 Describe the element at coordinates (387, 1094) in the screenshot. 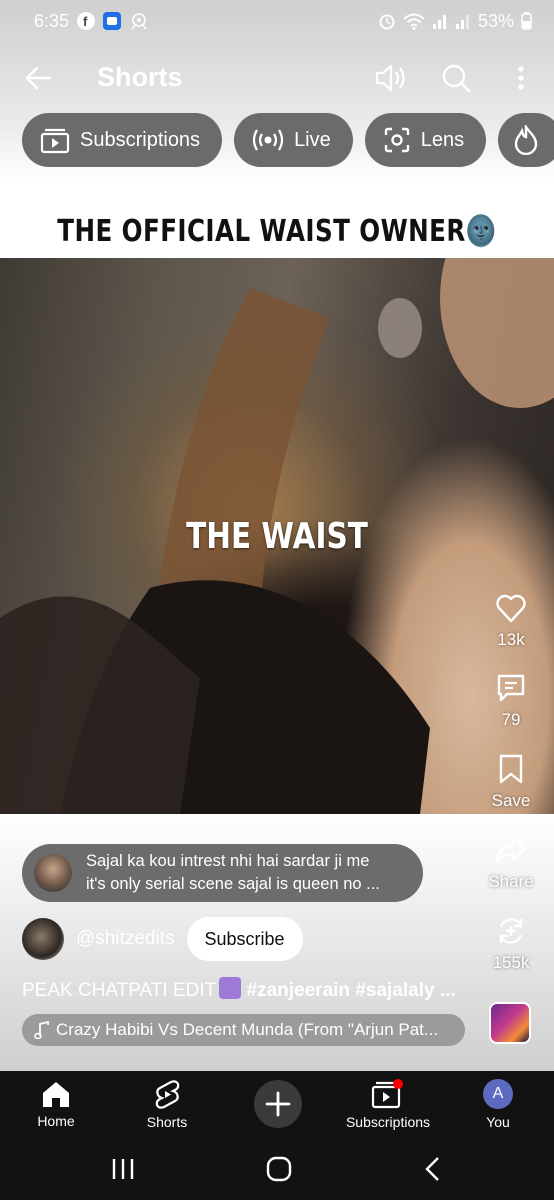

I see `subscriptions-nav-icon` at that location.